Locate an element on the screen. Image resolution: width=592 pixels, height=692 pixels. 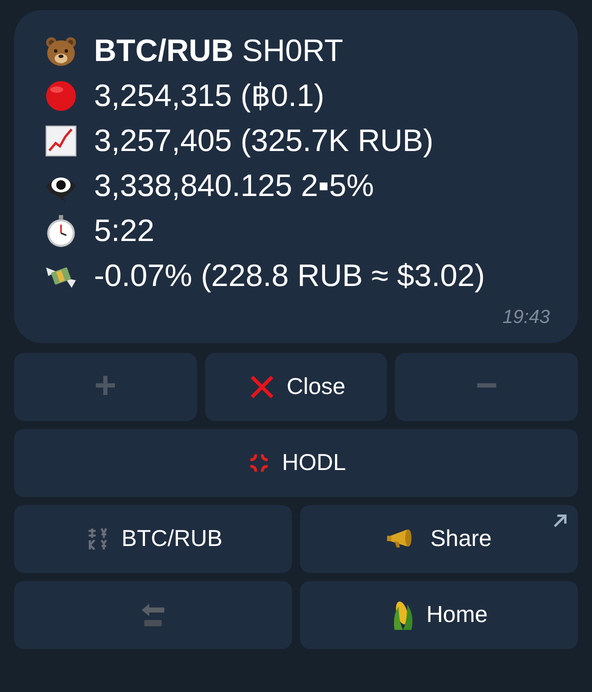
message-line: 3,254,315 (฿0.1) is located at coordinates (209, 95).